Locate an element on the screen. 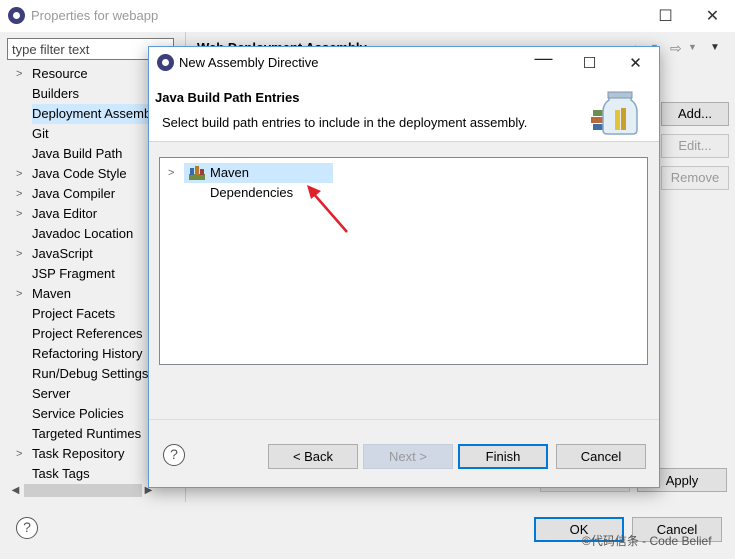  outer-help-icon: ? is located at coordinates (27, 528).